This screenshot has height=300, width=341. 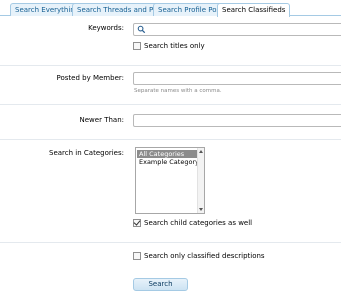 What do you see at coordinates (168, 162) in the screenshot?
I see `category-option-example: Example Category` at bounding box center [168, 162].